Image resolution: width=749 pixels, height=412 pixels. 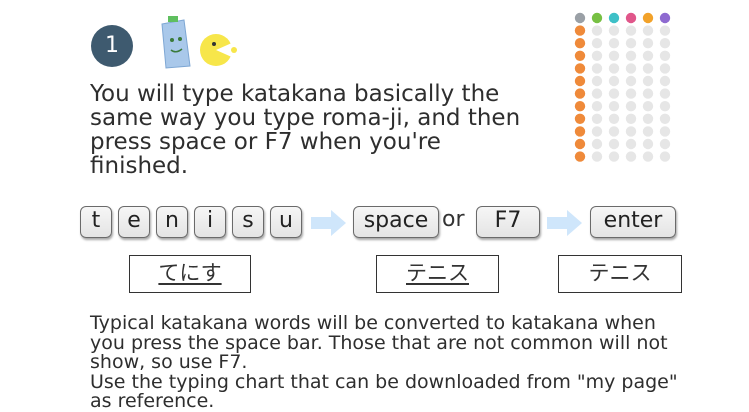 What do you see at coordinates (200, 42) in the screenshot?
I see `mascot-illustration-icon` at bounding box center [200, 42].